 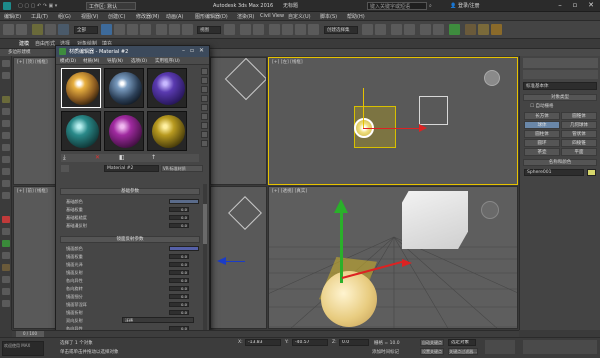 I want to click on menu-views: 视图(V), so click(x=89, y=16).